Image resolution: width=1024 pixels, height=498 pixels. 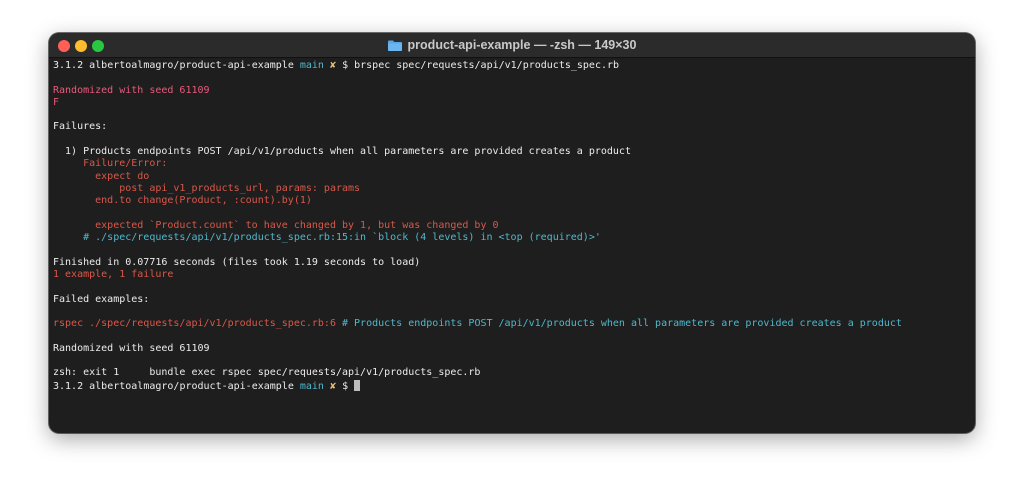 I want to click on progress-line: F, so click(x=56, y=102).